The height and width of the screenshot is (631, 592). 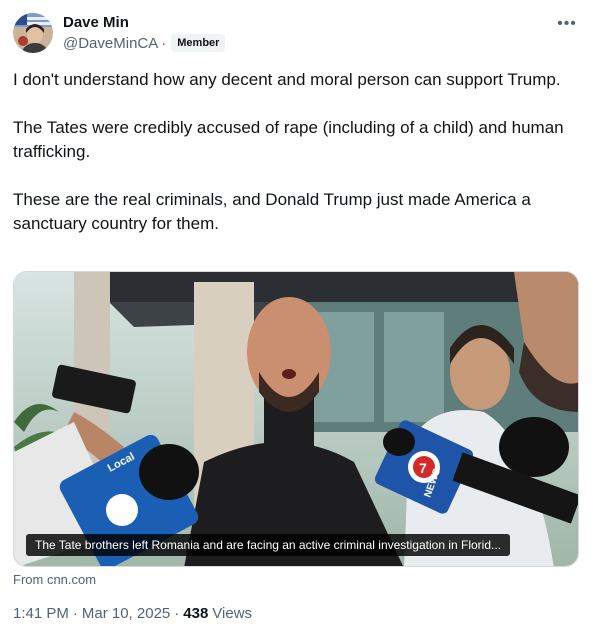 What do you see at coordinates (96, 22) in the screenshot?
I see `author-name: Dave Min` at bounding box center [96, 22].